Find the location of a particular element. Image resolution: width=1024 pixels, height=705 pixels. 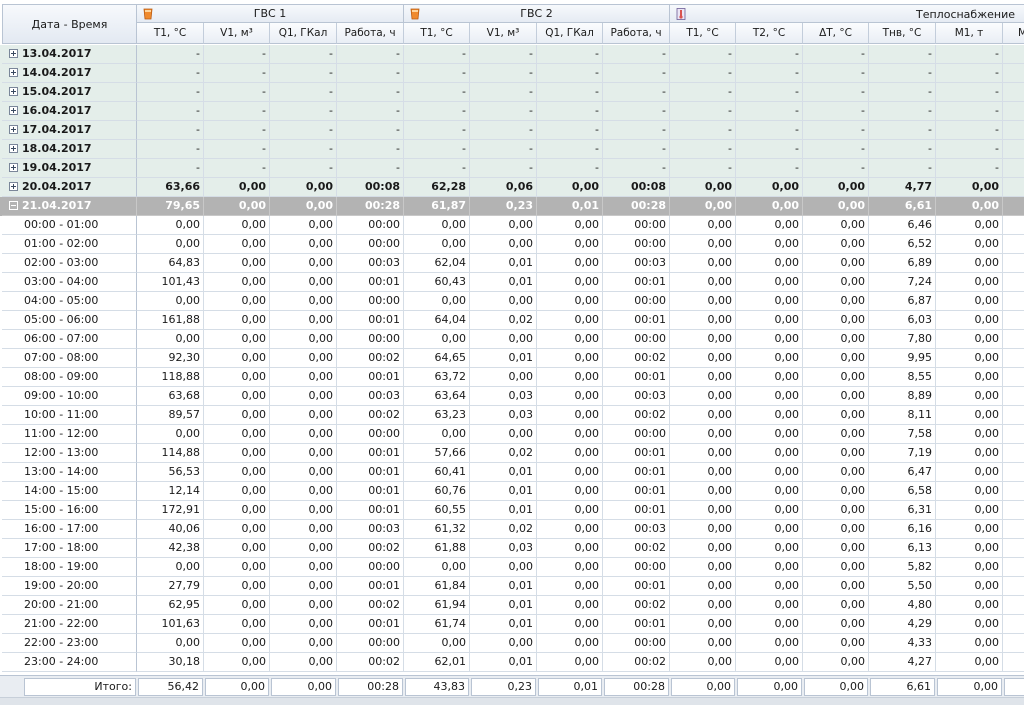

column-header-label: Работа, ч is located at coordinates (636, 33).